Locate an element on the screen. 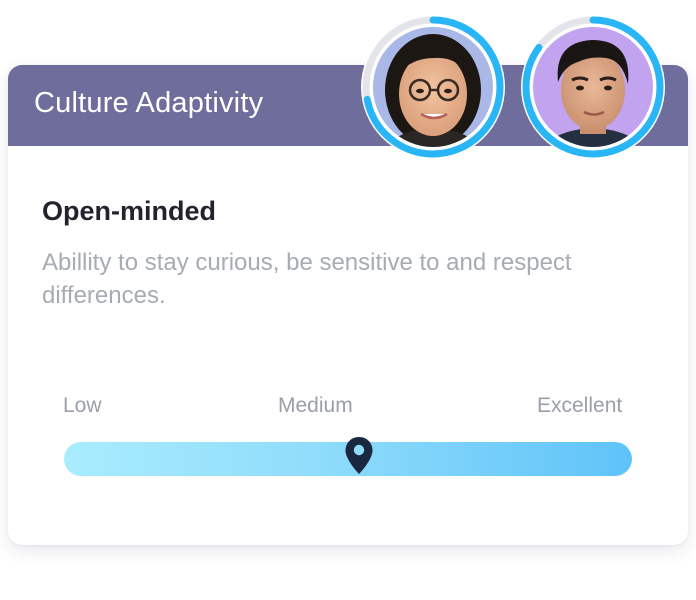 This screenshot has width=696, height=600. avatar-man-photo is located at coordinates (593, 87).